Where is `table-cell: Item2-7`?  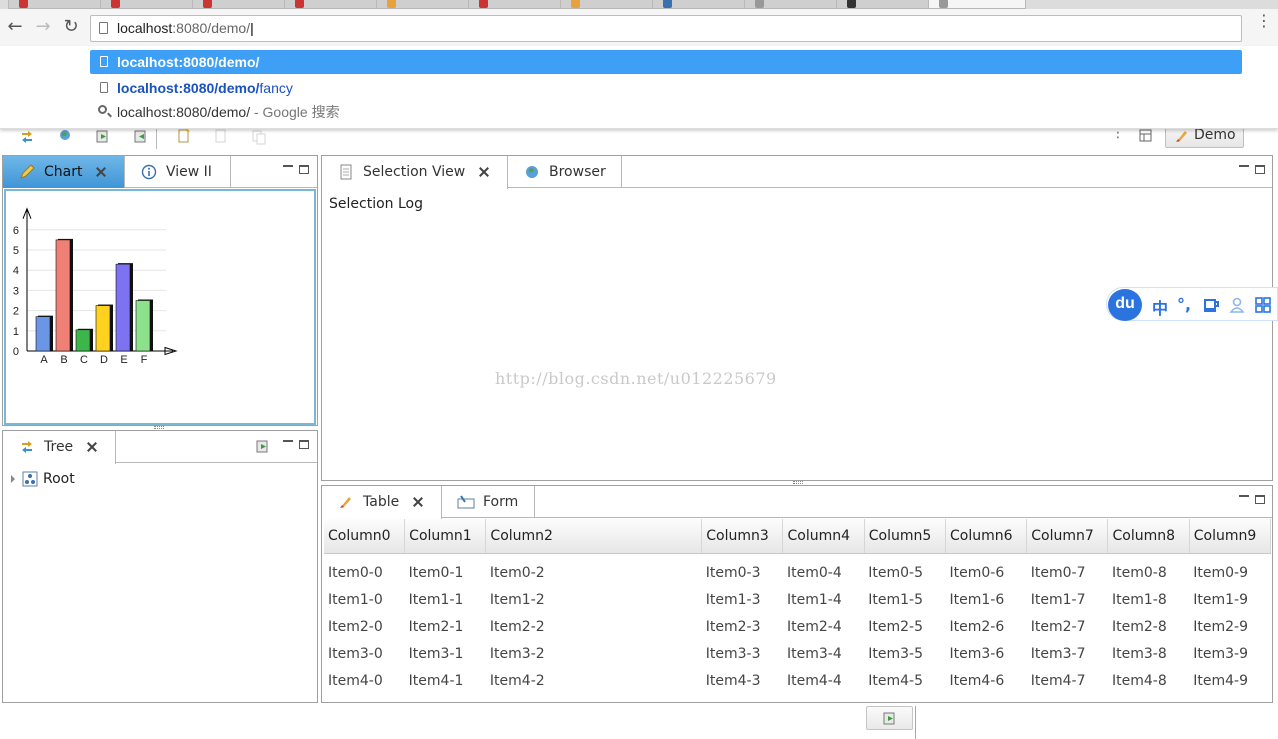 table-cell: Item2-7 is located at coordinates (1067, 626).